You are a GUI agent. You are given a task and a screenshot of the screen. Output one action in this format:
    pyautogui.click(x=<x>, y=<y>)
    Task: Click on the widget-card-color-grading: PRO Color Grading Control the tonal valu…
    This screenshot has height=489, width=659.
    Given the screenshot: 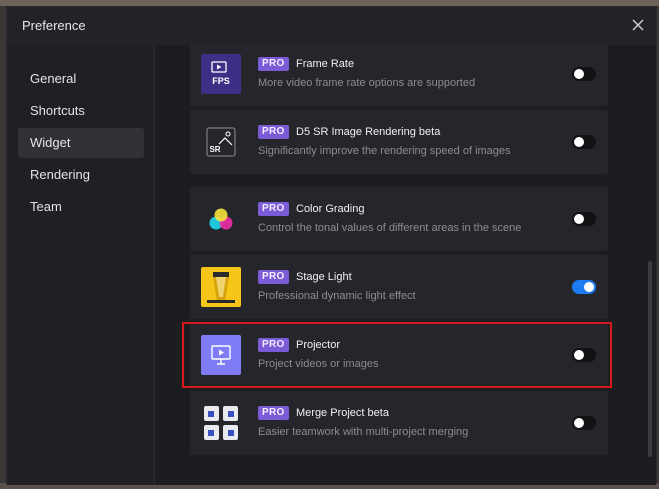 What is the action you would take?
    pyautogui.click(x=399, y=219)
    